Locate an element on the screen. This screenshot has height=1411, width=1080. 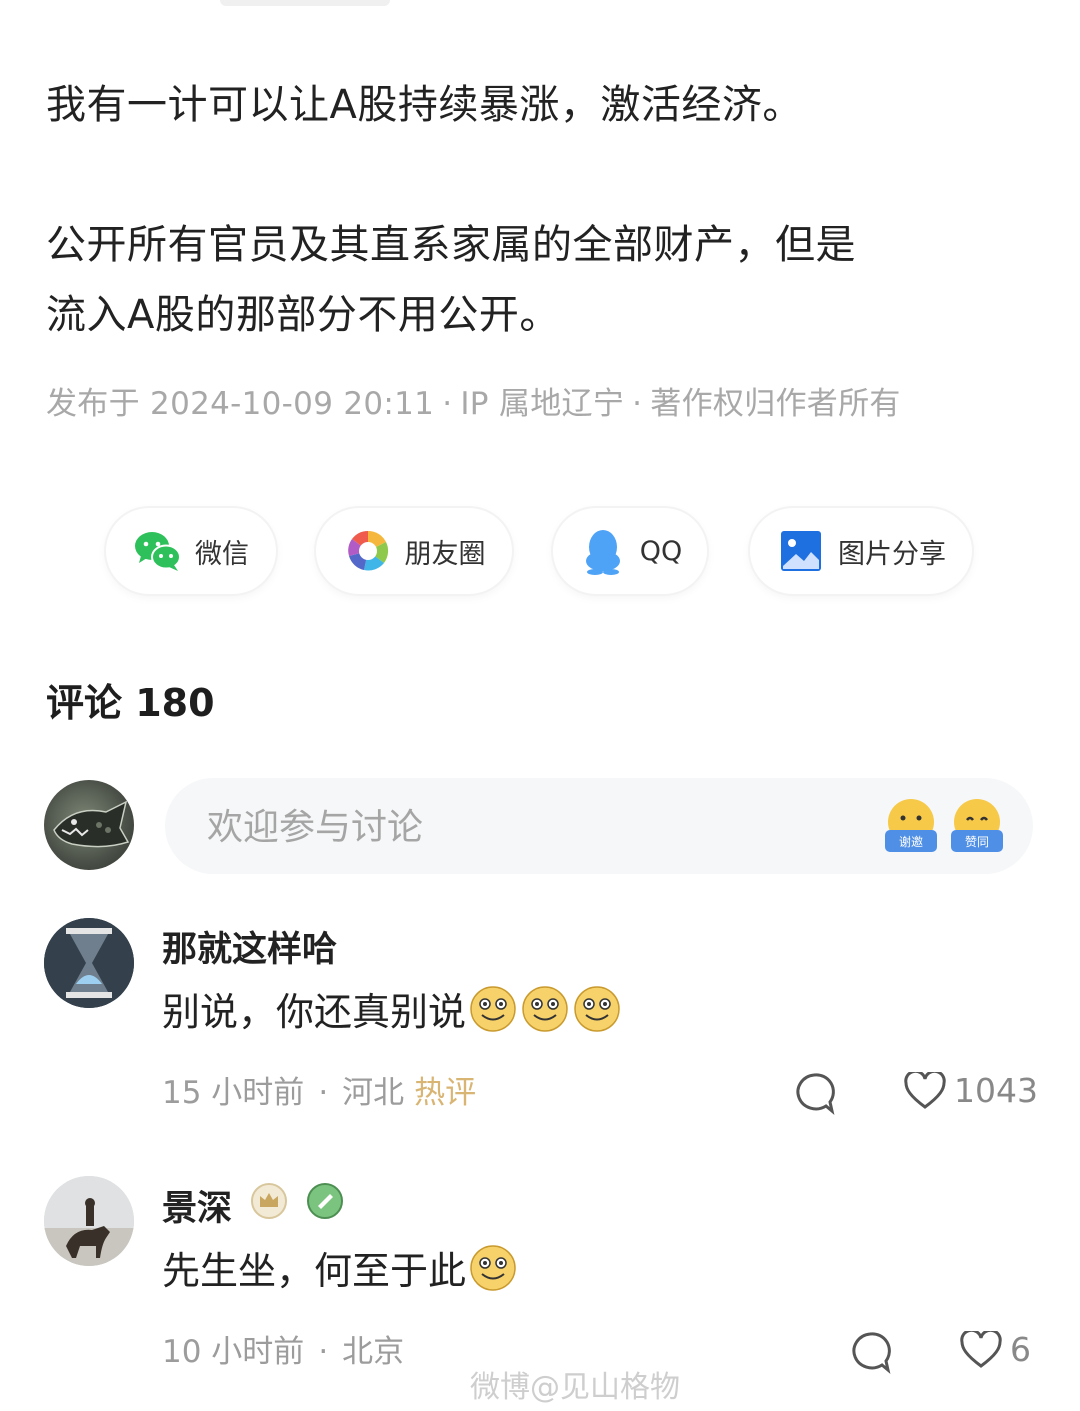
commenter-name: 景深 is located at coordinates (197, 1205).